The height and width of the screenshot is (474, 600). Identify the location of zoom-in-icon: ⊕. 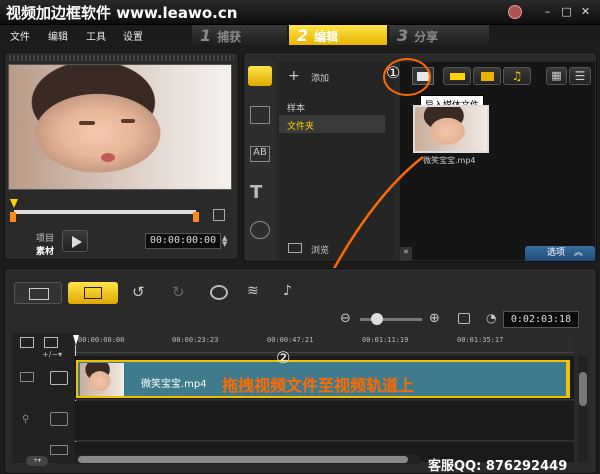
(434, 318).